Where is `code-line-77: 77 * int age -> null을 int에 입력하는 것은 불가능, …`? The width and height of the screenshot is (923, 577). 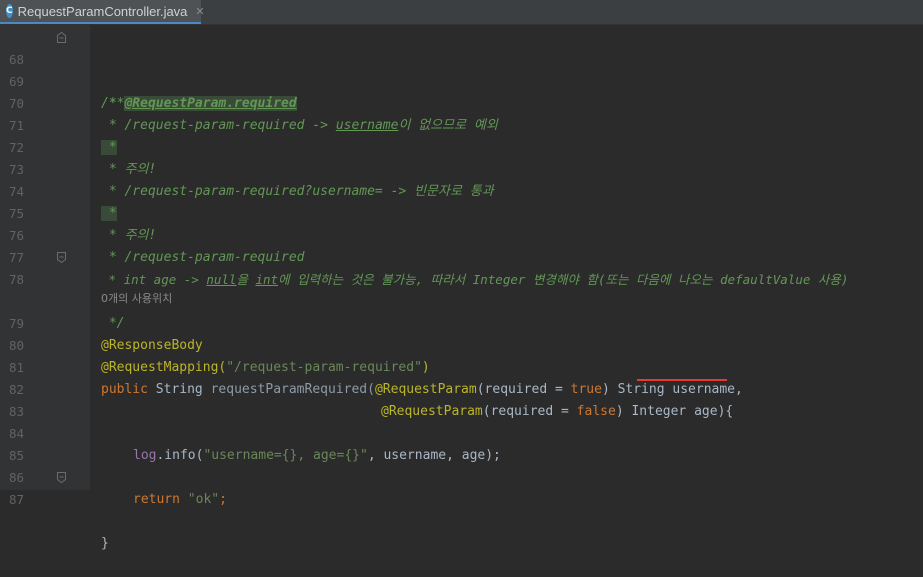
code-line-77: 77 * int age -> null을 int에 입력하는 것은 불가능, … is located at coordinates (461, 256).